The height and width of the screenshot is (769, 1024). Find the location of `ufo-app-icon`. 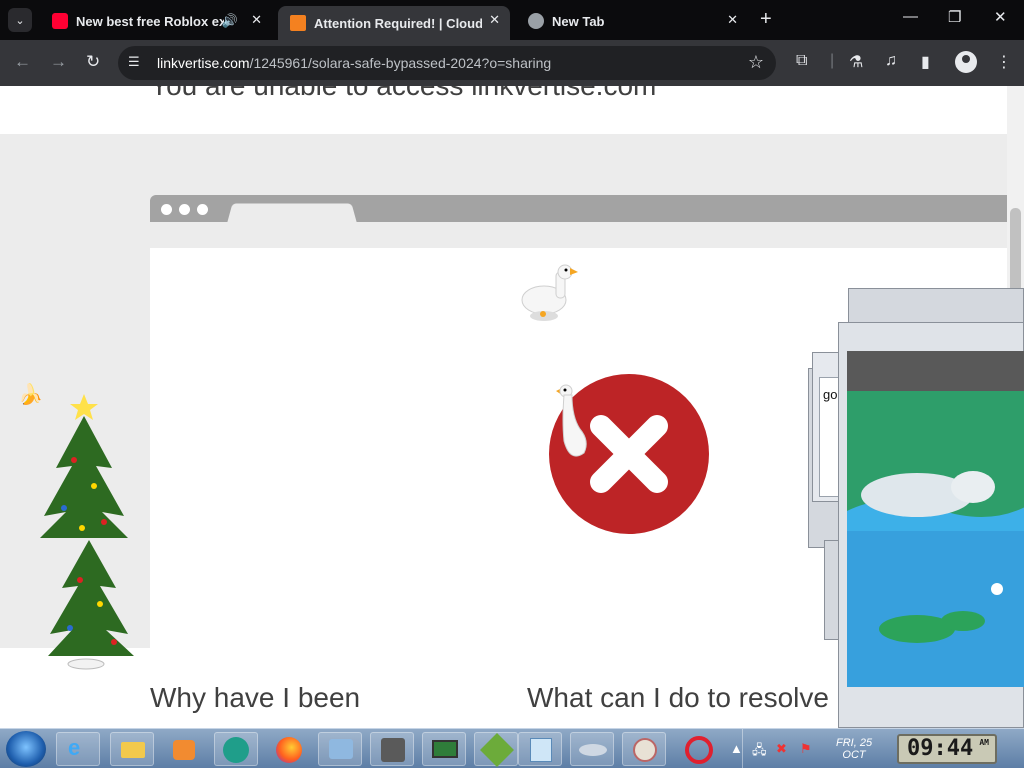

ufo-app-icon is located at coordinates (592, 749).